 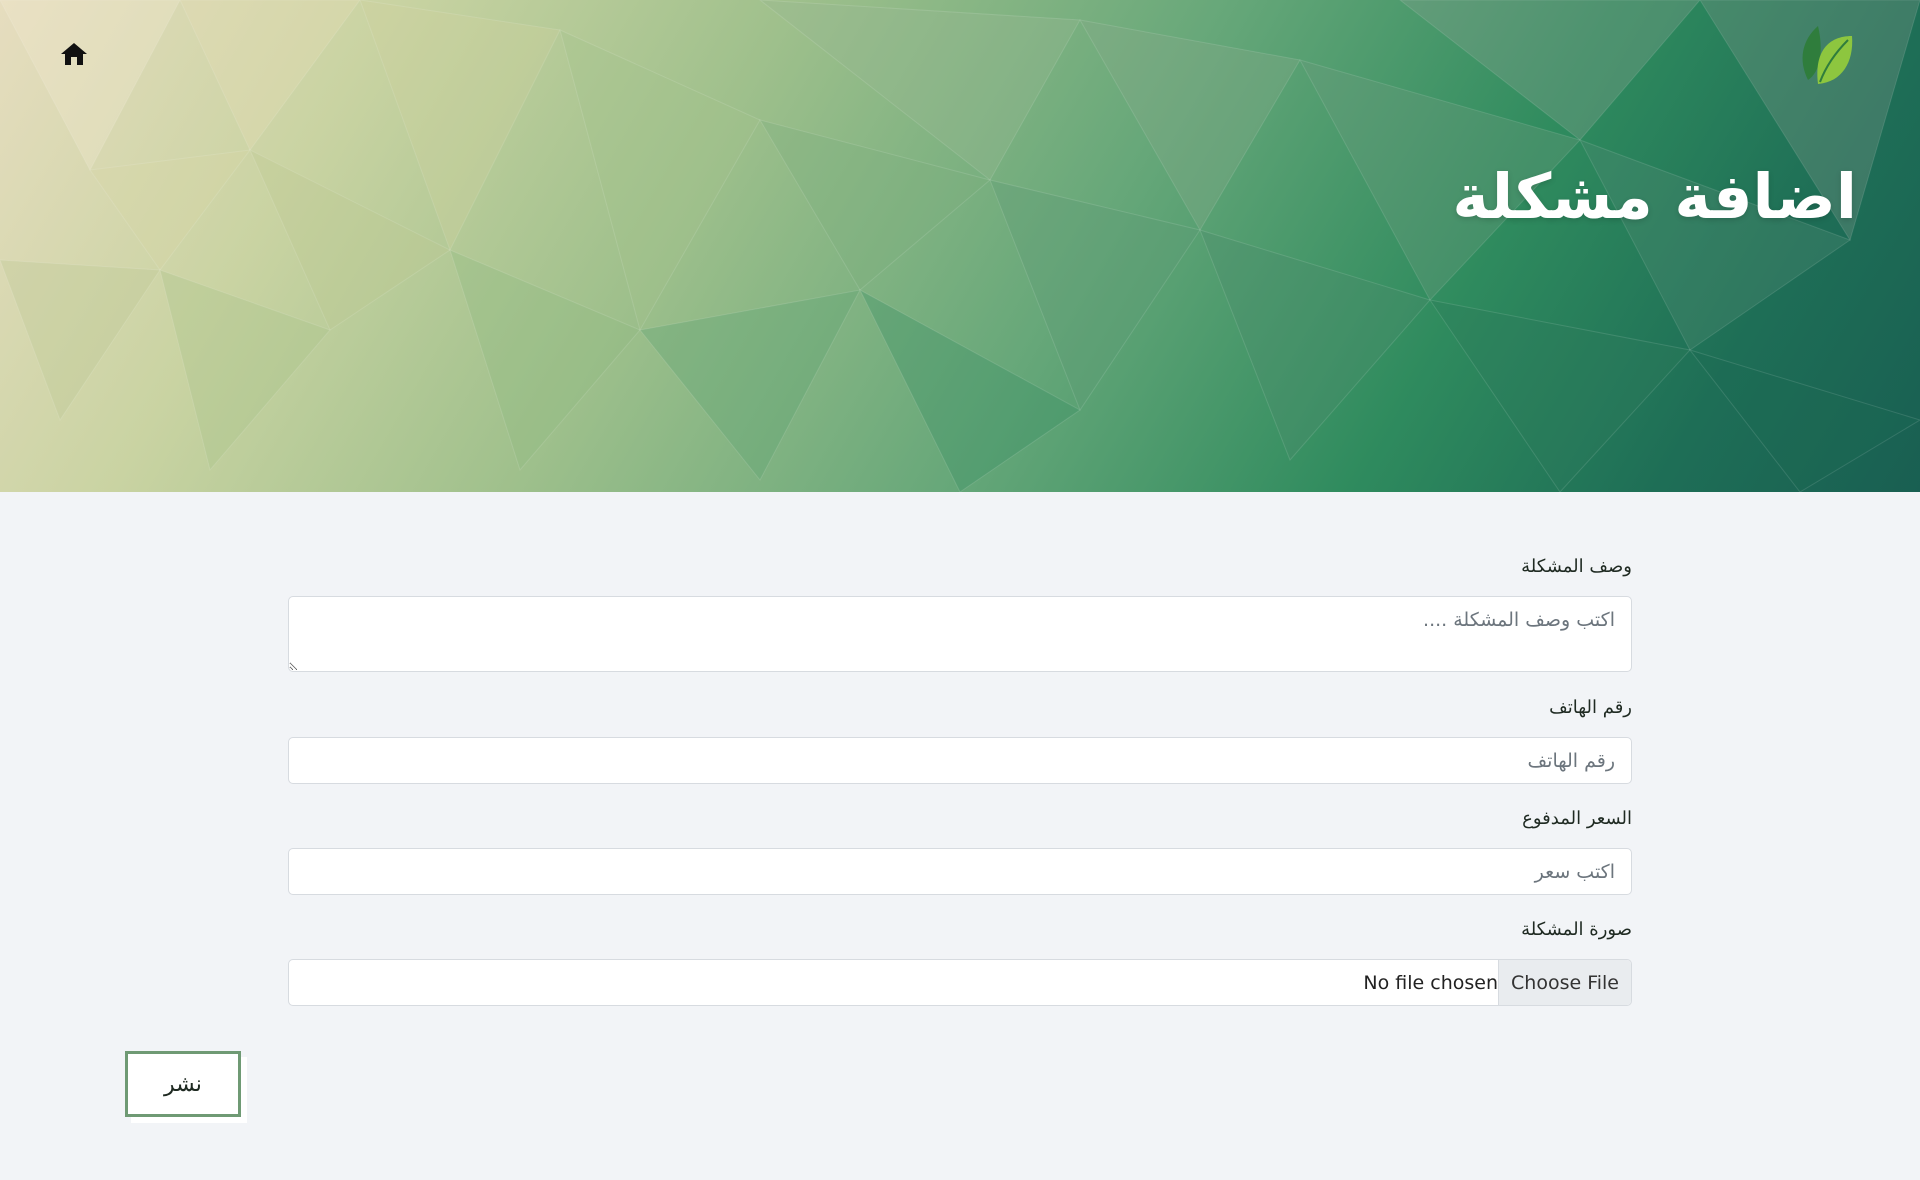 I want to click on page-title: اضافة مشكلة, so click(x=1654, y=196).